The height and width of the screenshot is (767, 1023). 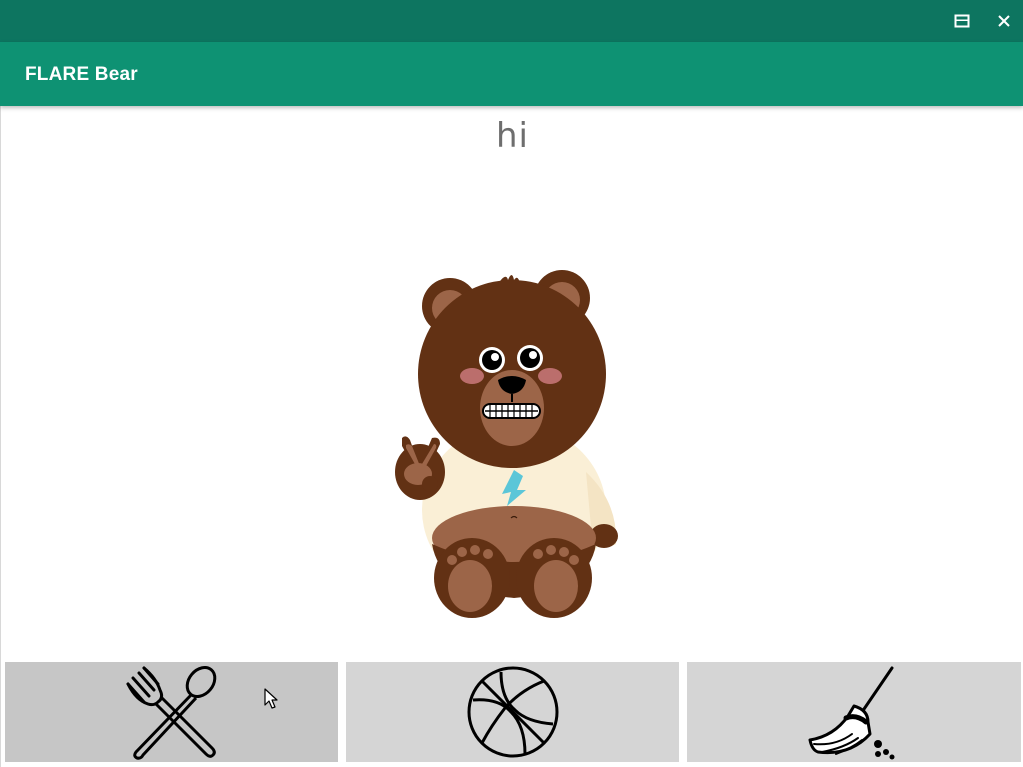 I want to click on bear-speech-text: hi, so click(x=512, y=136).